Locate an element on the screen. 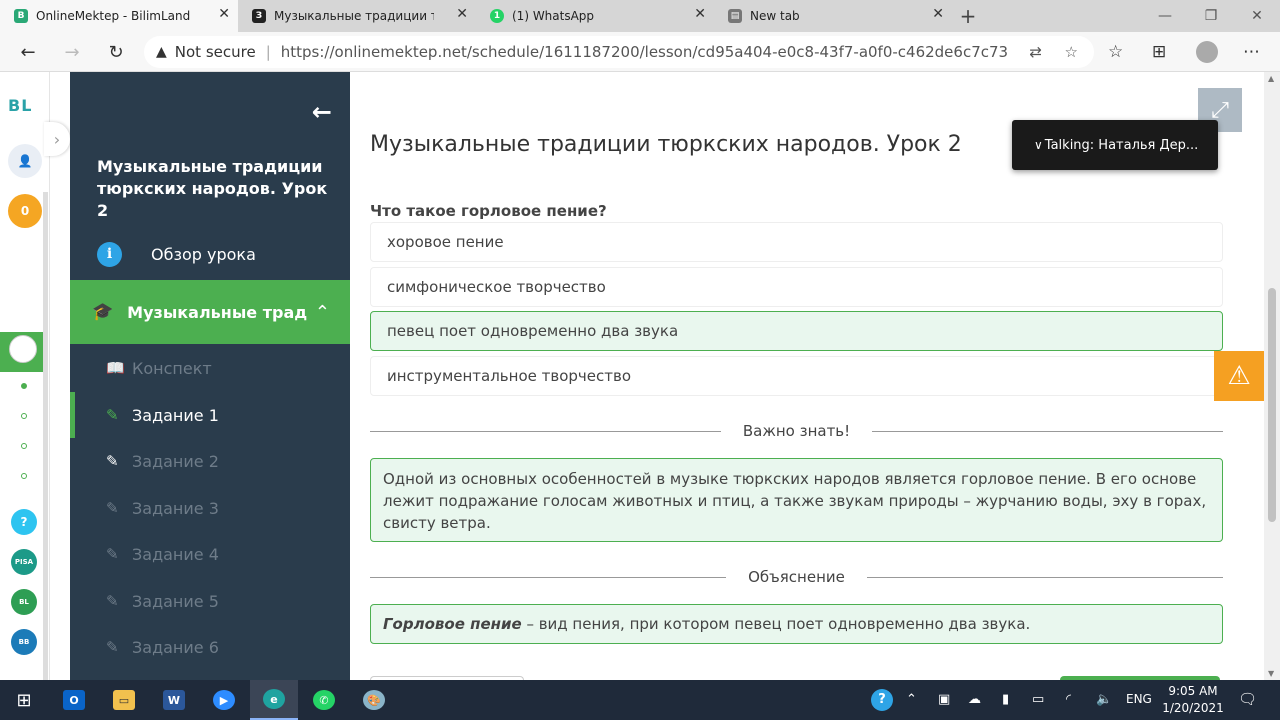  sidebar-item-task-4: ✎ Задание 4 is located at coordinates (210, 554).